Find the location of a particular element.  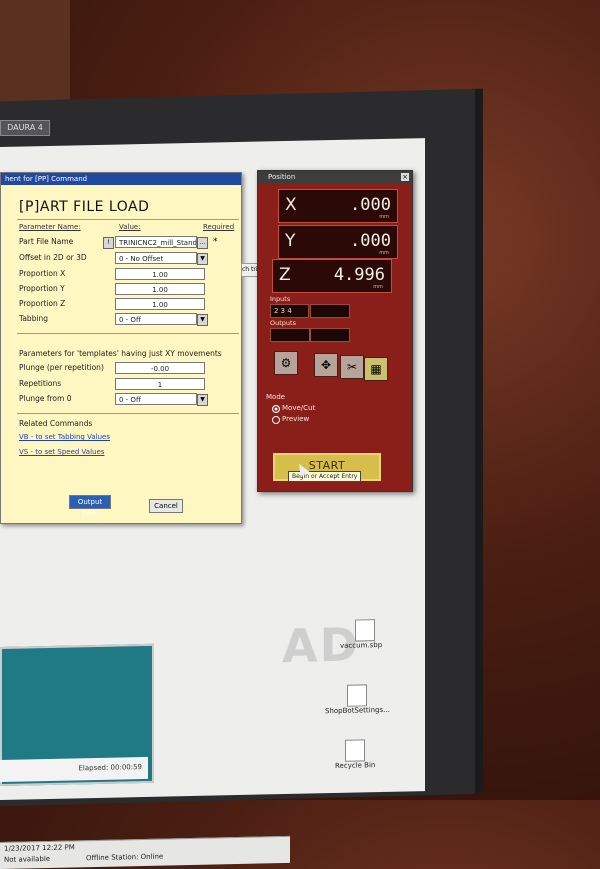

wall-background is located at coordinates (35, 55).